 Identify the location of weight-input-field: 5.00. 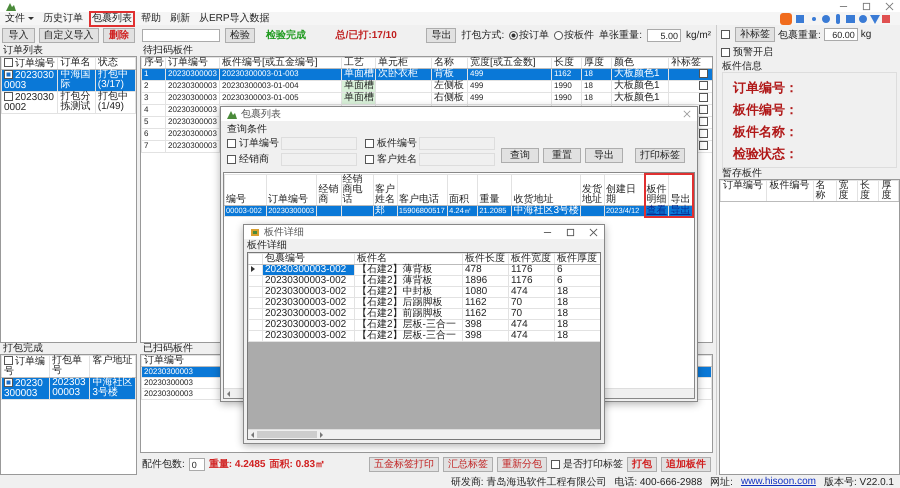
(664, 35).